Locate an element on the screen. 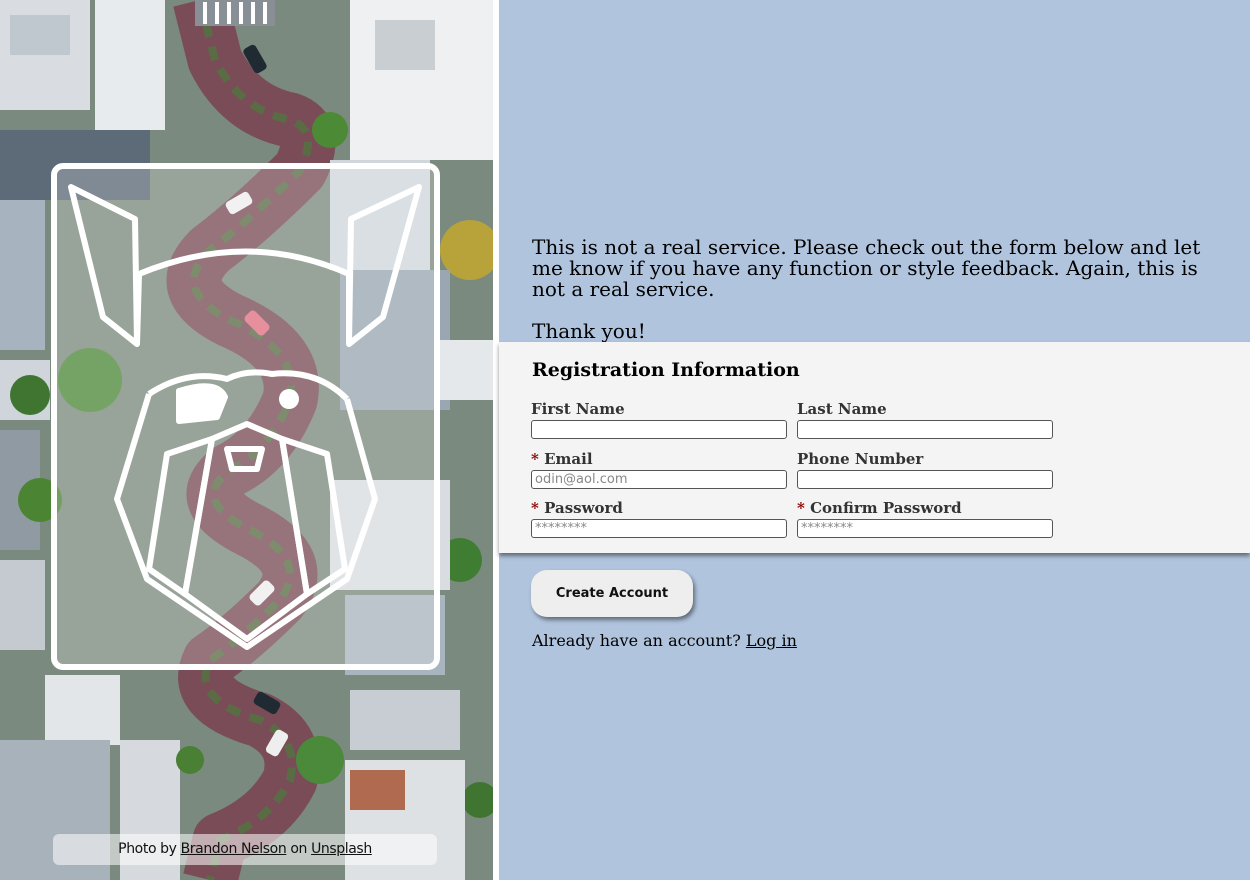 The image size is (1250, 880). intro-thanks: Thank you! is located at coordinates (589, 331).